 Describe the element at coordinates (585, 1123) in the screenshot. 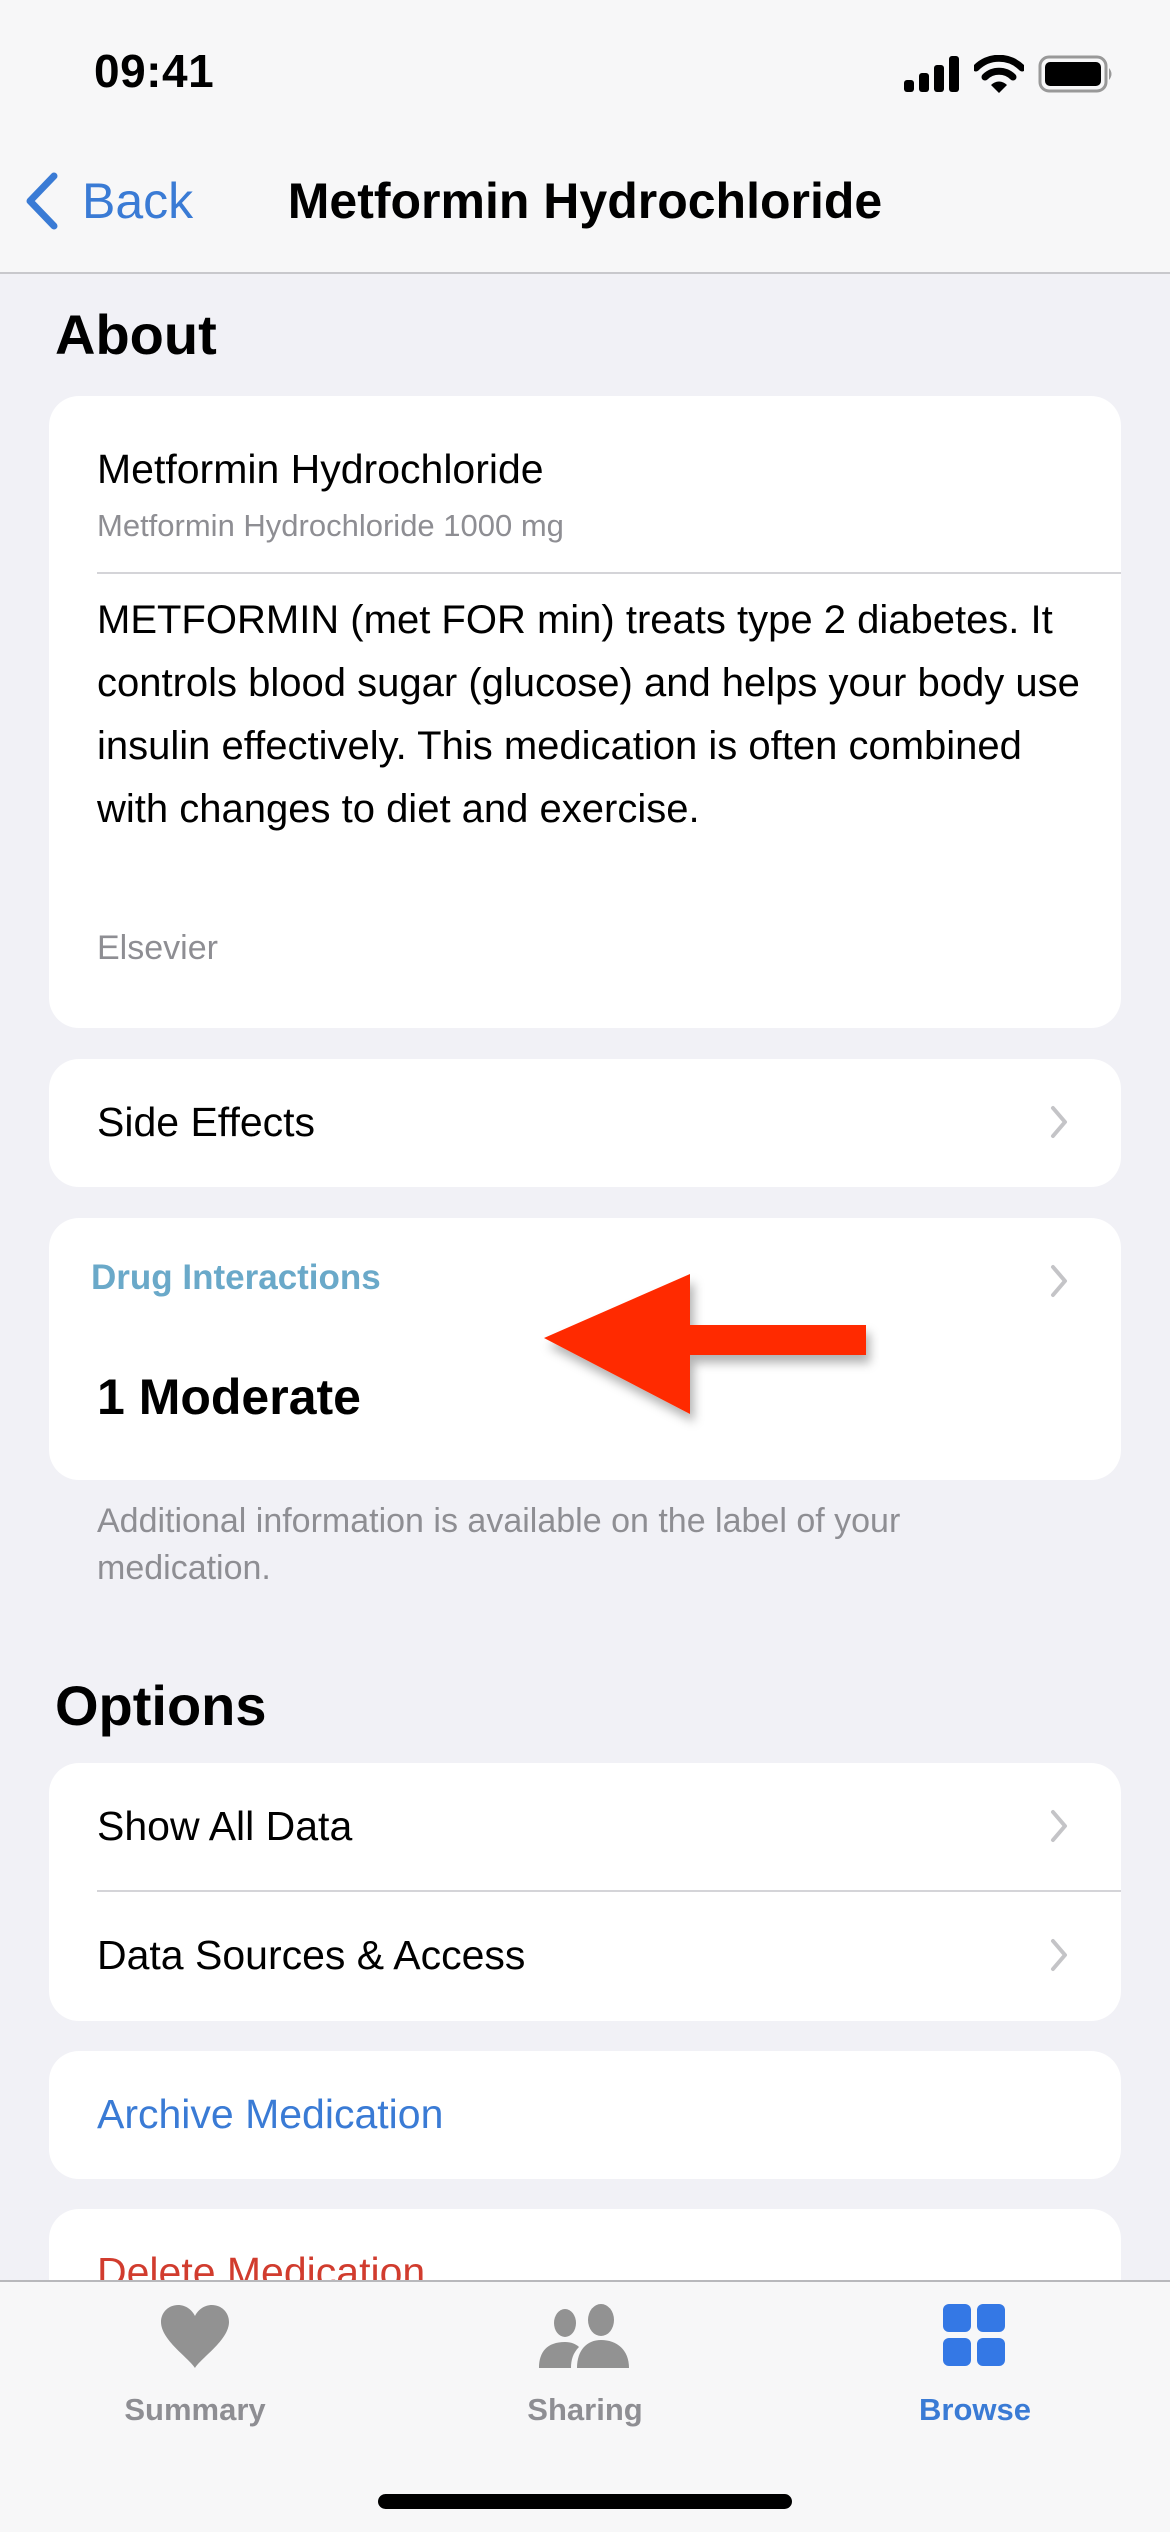

I see `side-effects-row: Side Effects` at that location.